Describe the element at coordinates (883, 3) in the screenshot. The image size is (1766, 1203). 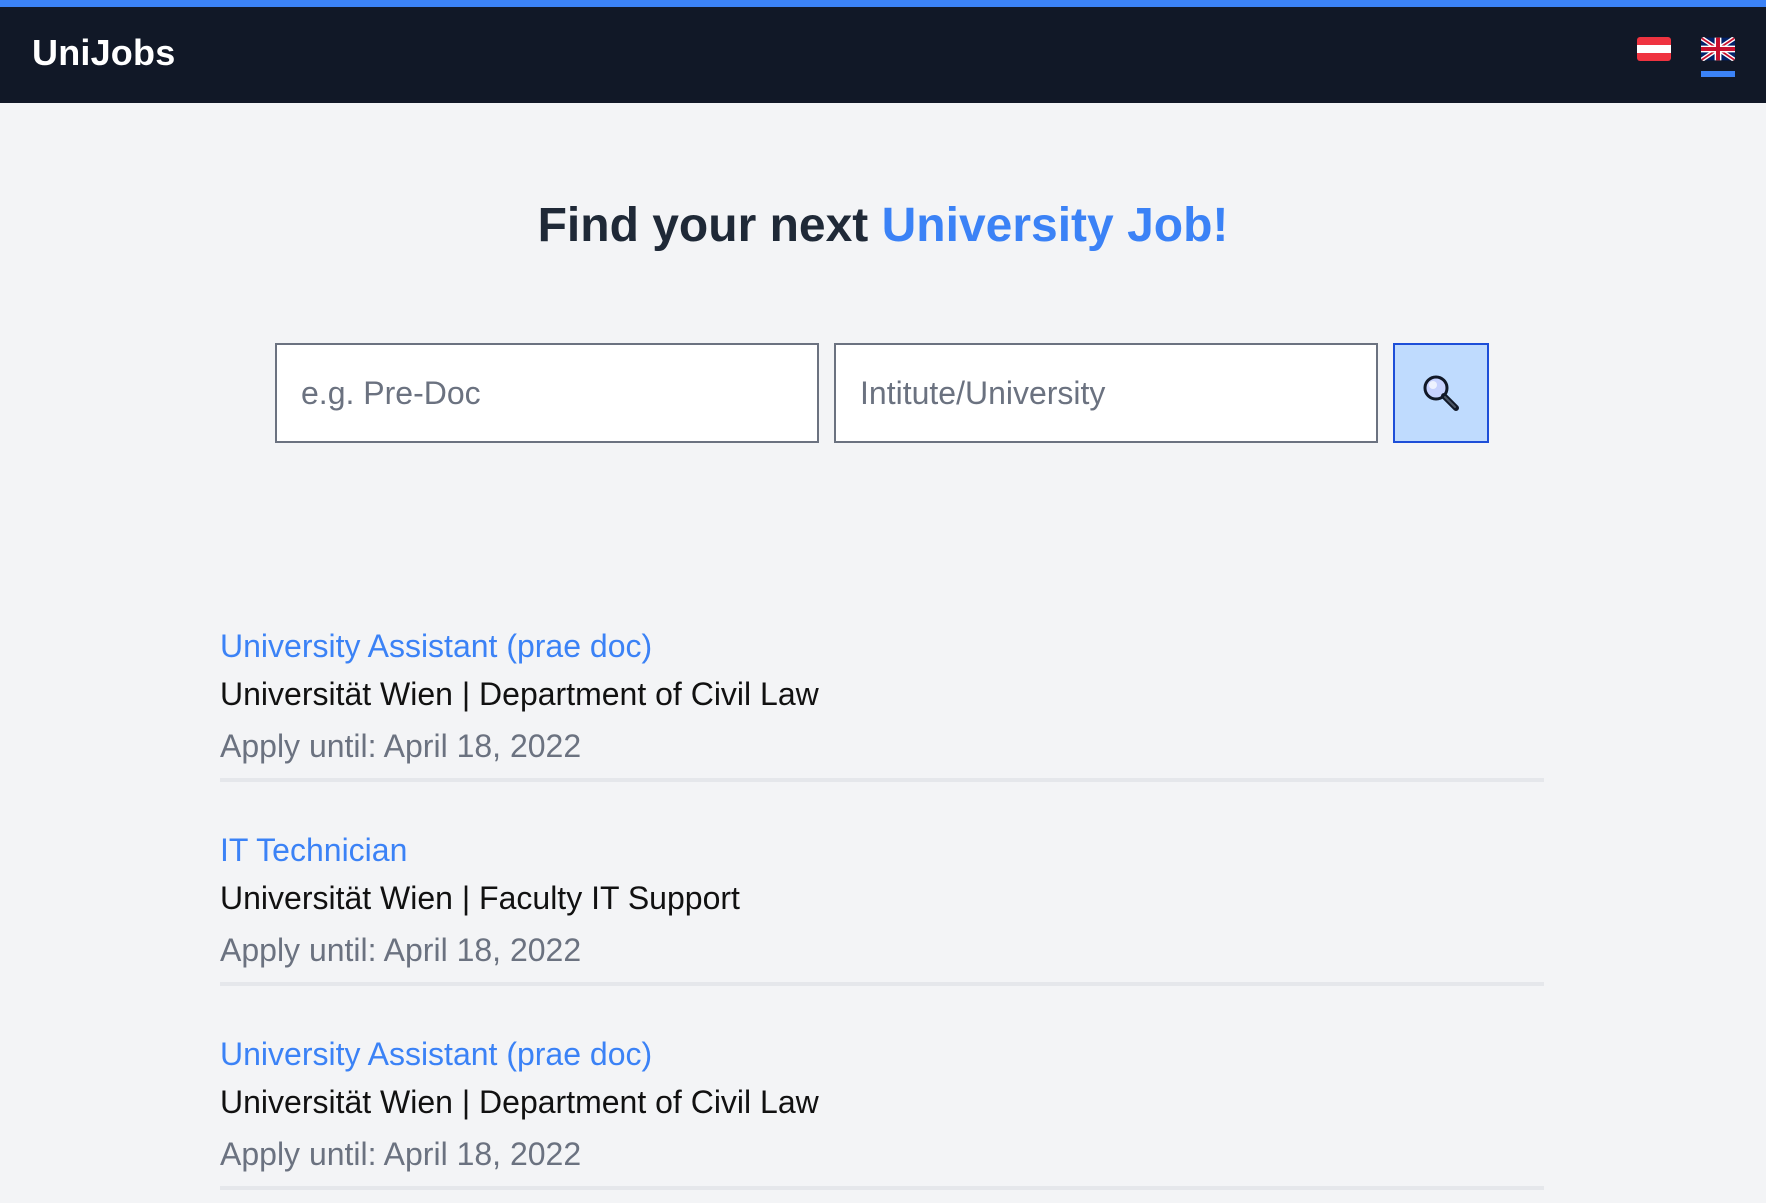
I see `top-accent-bar` at that location.